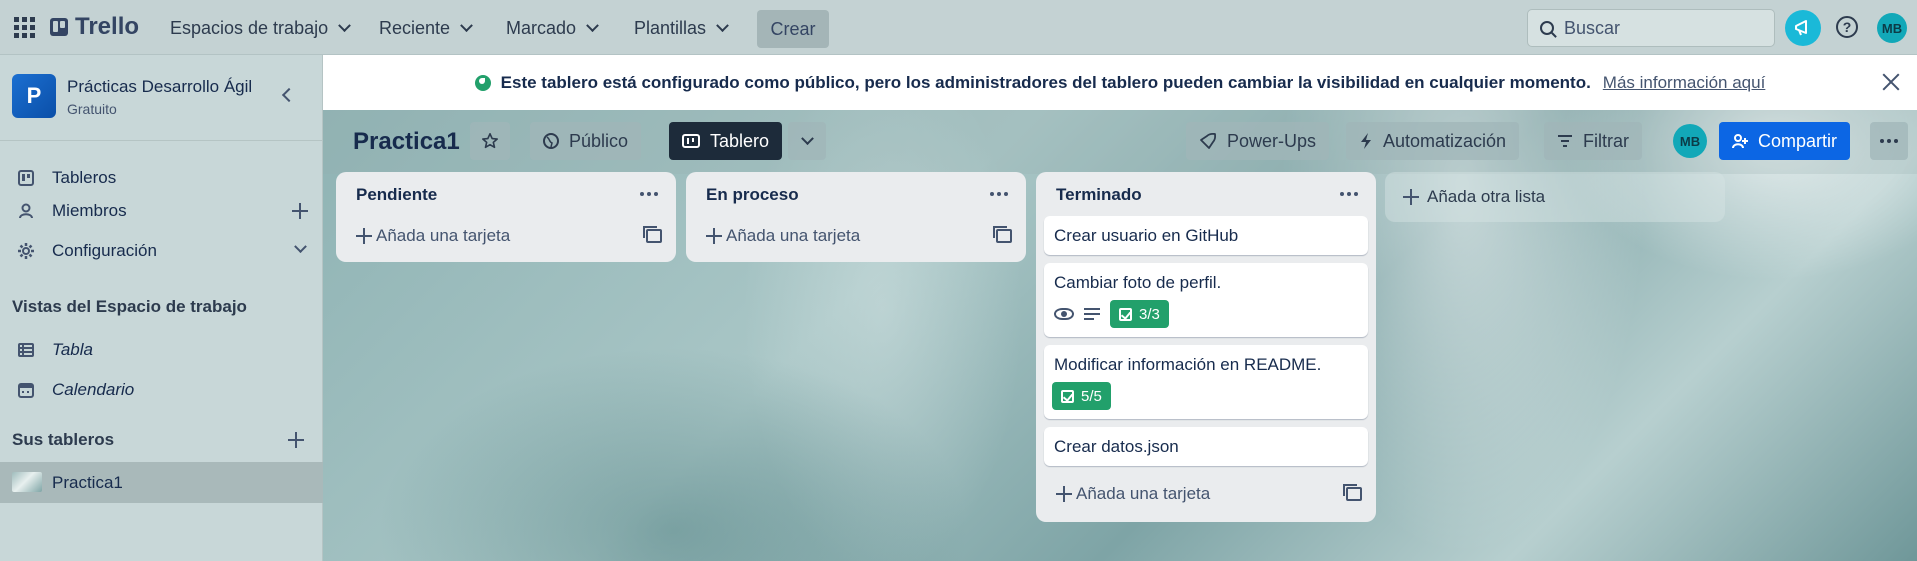 Image resolution: width=1917 pixels, height=561 pixels. I want to click on board-icon, so click(691, 141).